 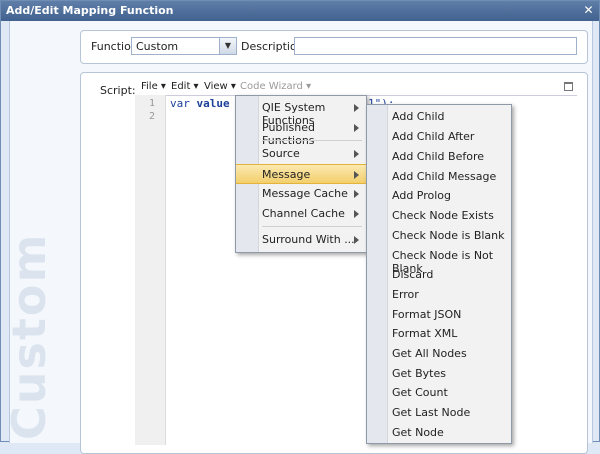 I want to click on submenu-item-get-bytes: Get Bytes, so click(x=439, y=373).